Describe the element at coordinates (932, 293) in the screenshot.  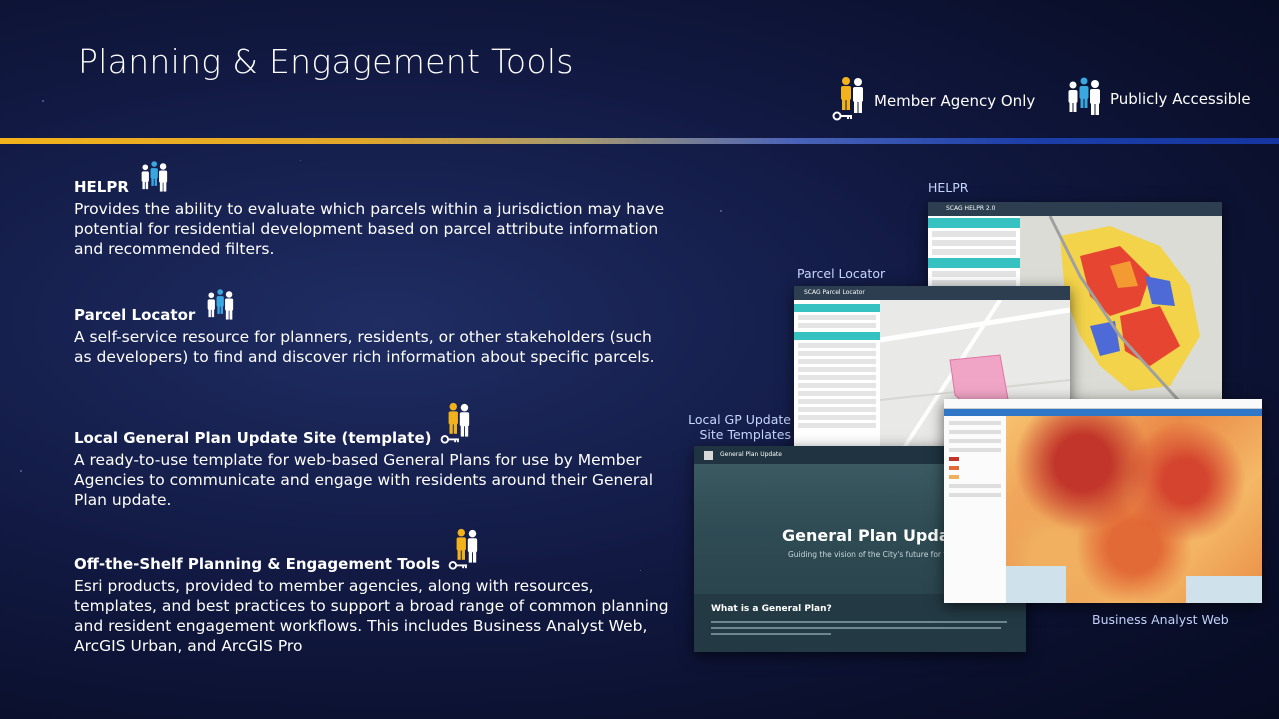
I see `parcel-app-bar: SCAG Parcel Locator` at that location.